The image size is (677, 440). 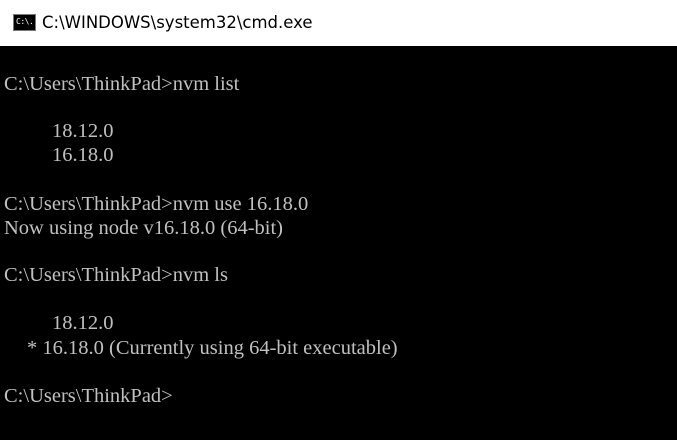 I want to click on console-line: C:\Users\ThinkPad>nvm ls, so click(x=116, y=275).